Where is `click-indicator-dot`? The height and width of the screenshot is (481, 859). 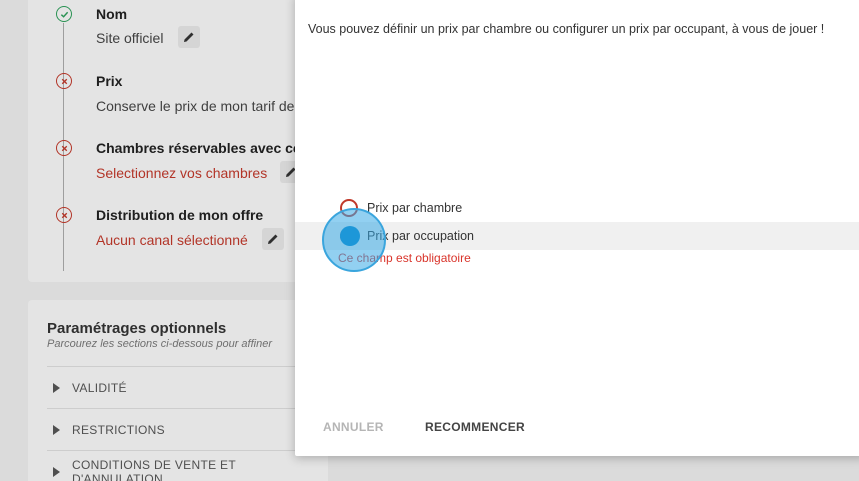
click-indicator-dot is located at coordinates (350, 236).